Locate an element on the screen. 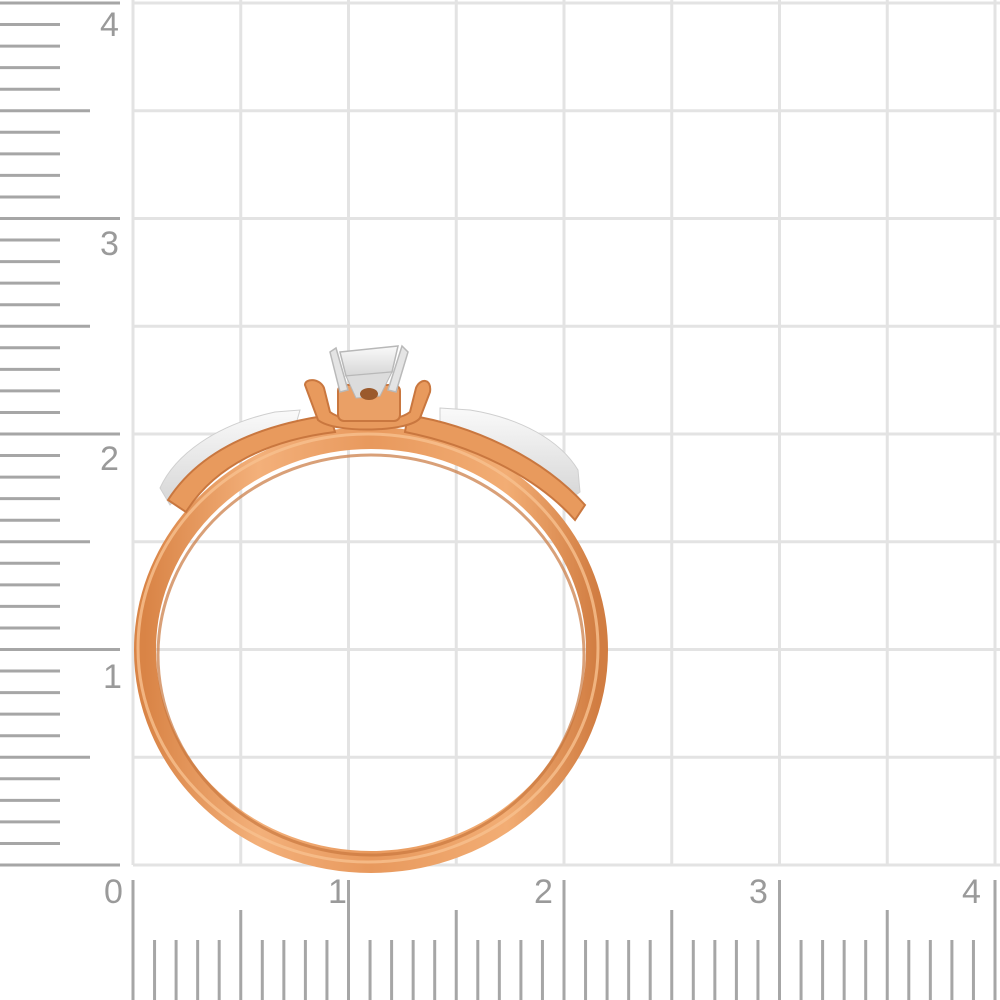 This screenshot has height=1000, width=1000. x-label-0: 0 is located at coordinates (113, 892).